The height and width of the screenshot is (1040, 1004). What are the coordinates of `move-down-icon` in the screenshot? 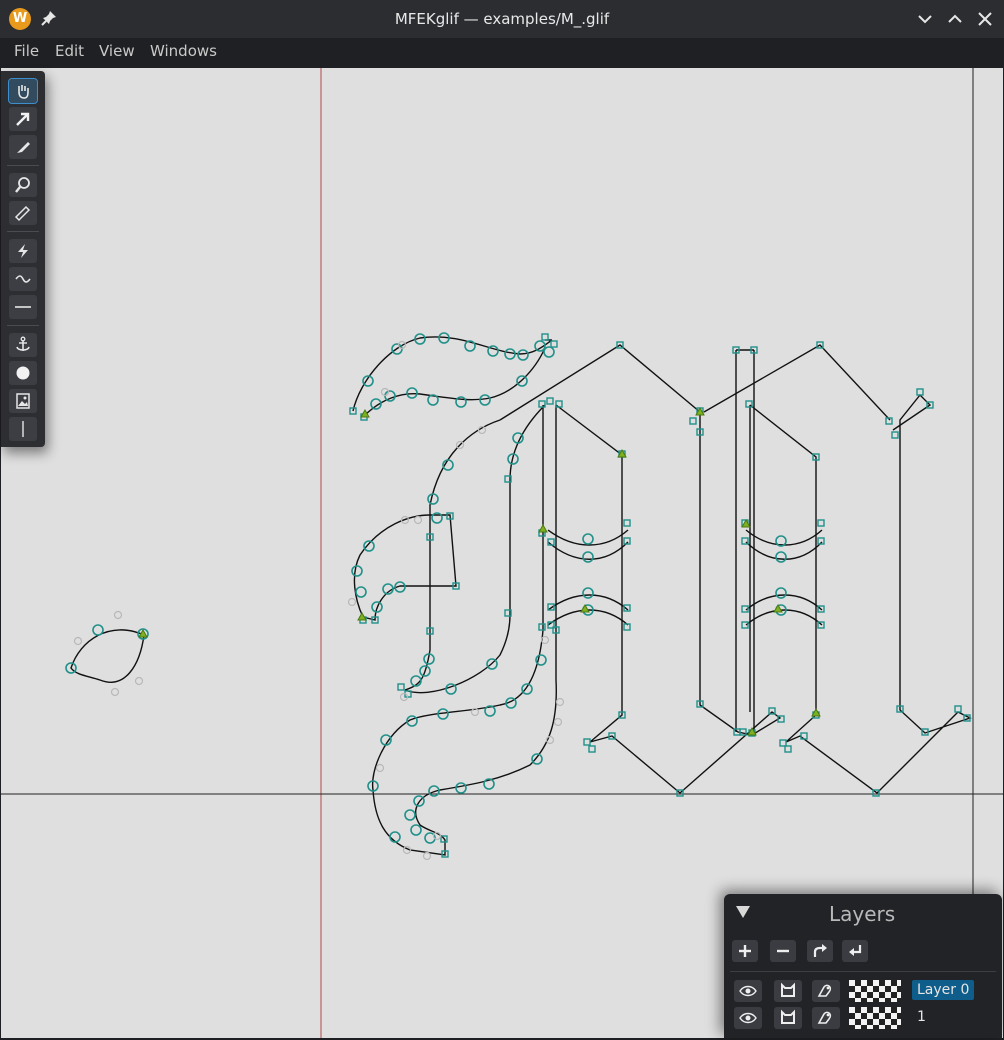 It's located at (855, 950).